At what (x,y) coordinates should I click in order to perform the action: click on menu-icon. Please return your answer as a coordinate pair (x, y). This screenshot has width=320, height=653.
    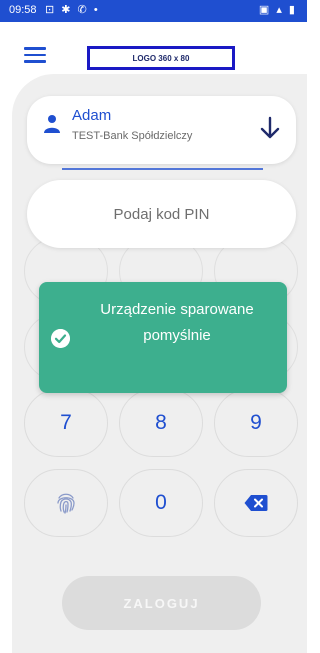
    Looking at the image, I should click on (35, 55).